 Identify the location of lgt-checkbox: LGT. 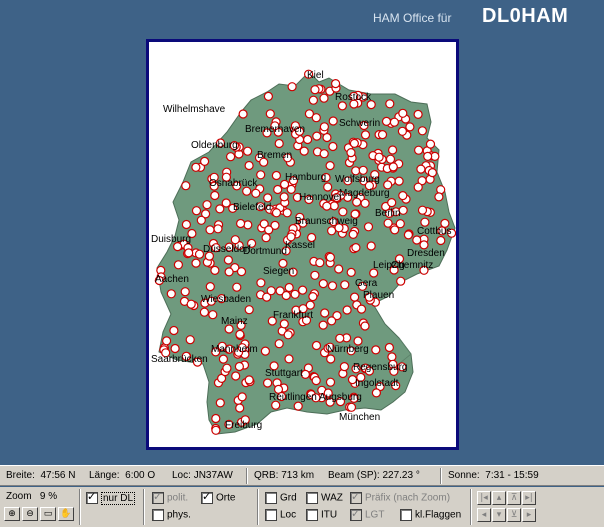
(367, 514).